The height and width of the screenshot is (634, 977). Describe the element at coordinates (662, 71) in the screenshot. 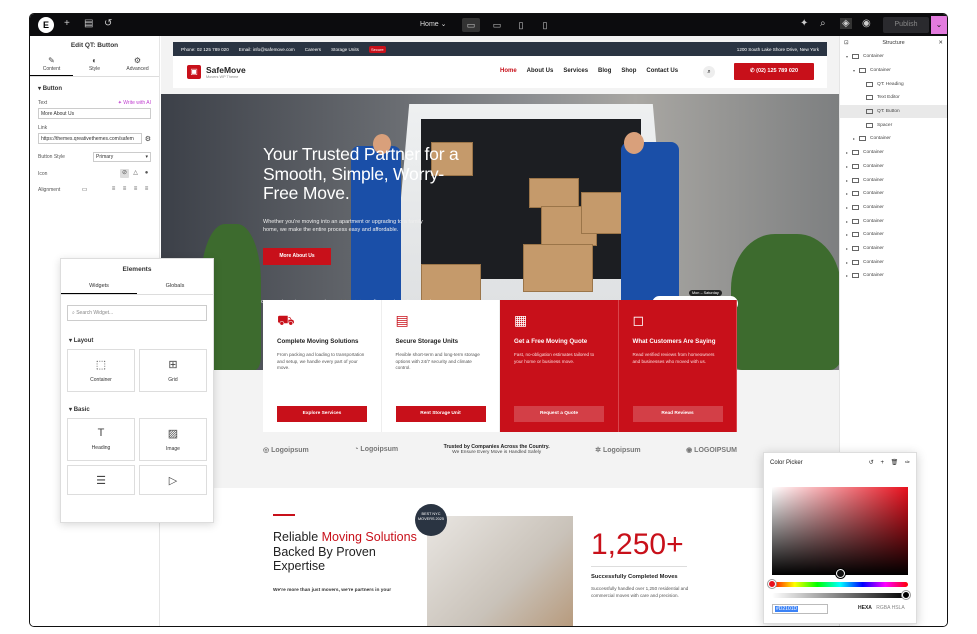

I see `nav-contact: Contact Us` at that location.